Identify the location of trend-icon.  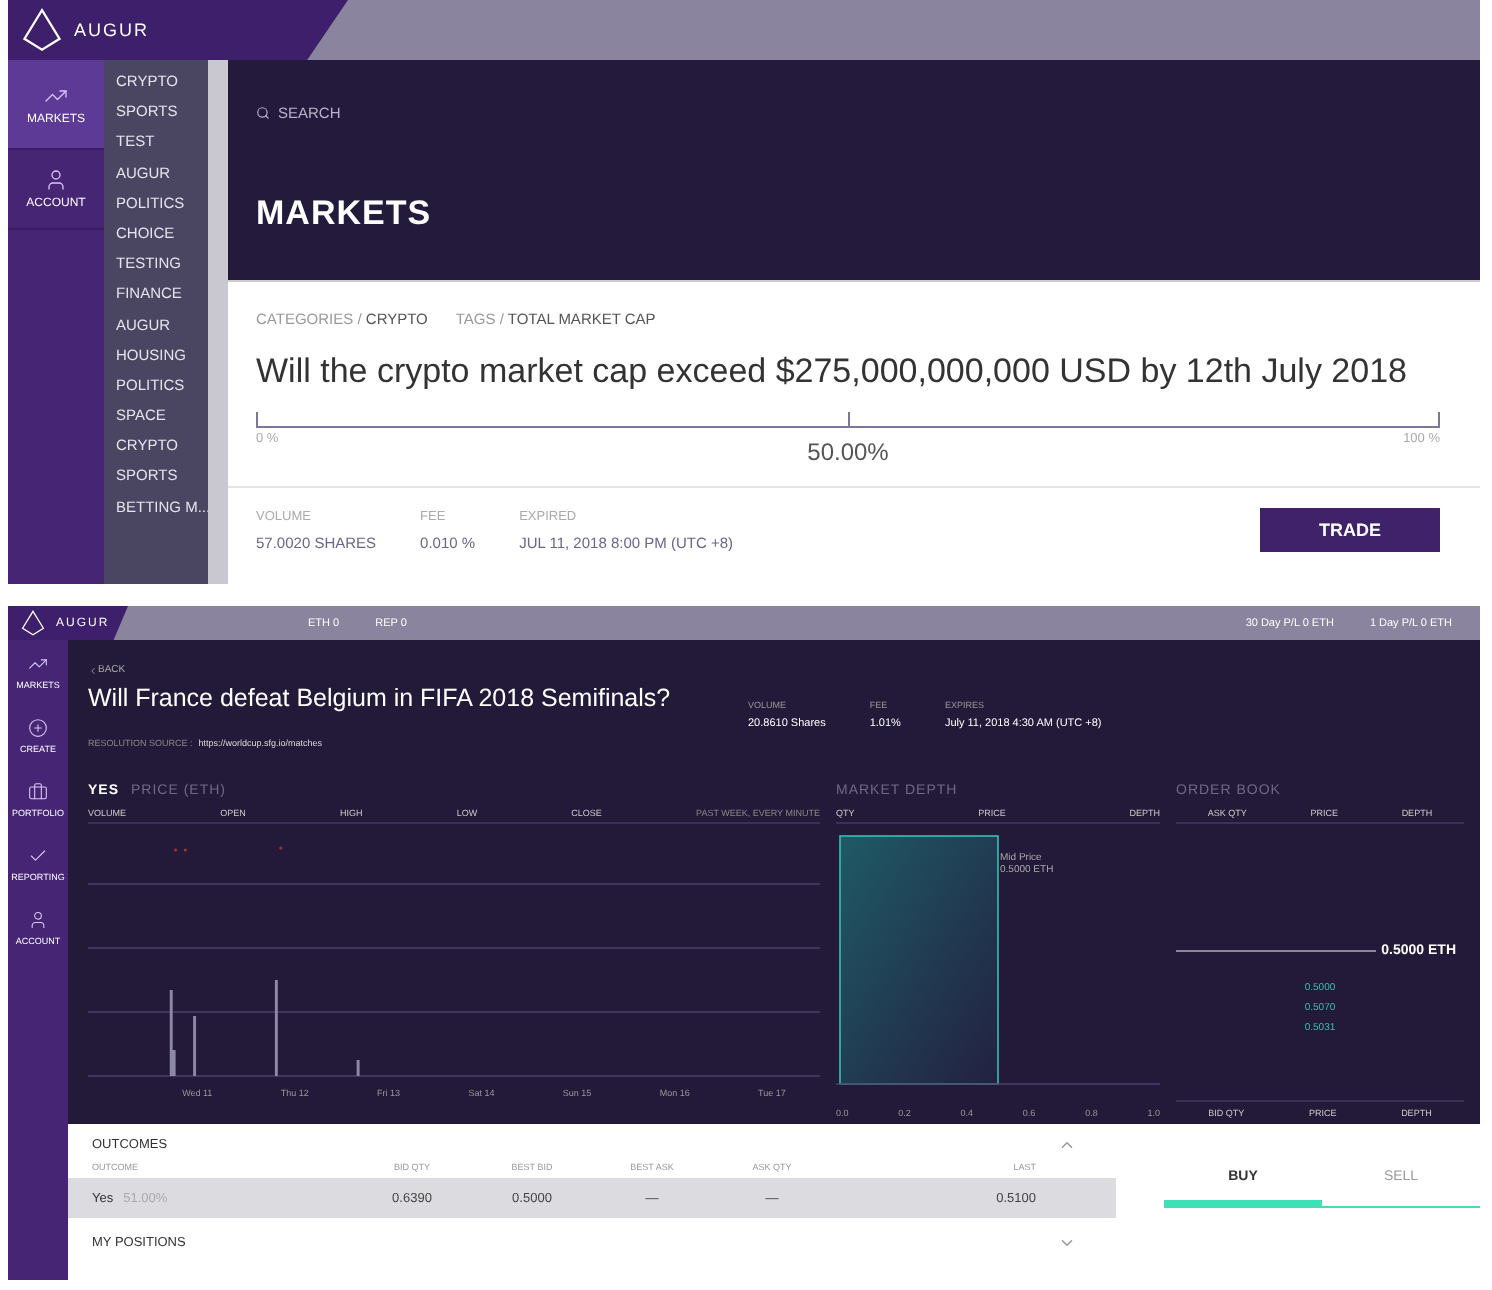
(38, 664).